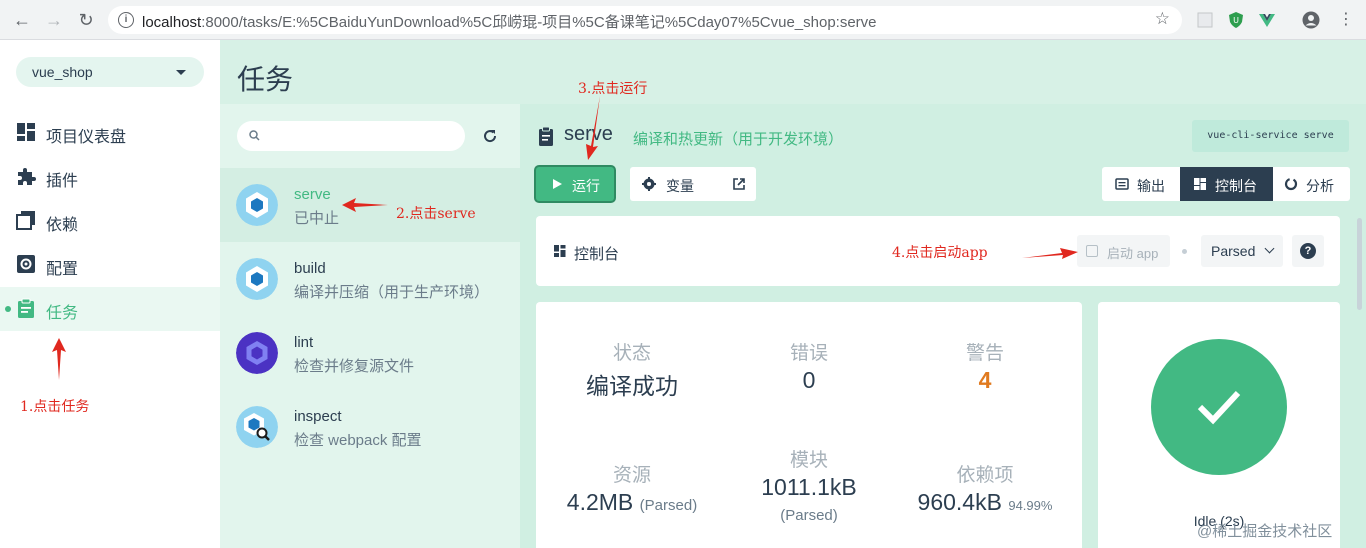 The width and height of the screenshot is (1366, 548). I want to click on profile-avatar-icon, so click(1311, 20).